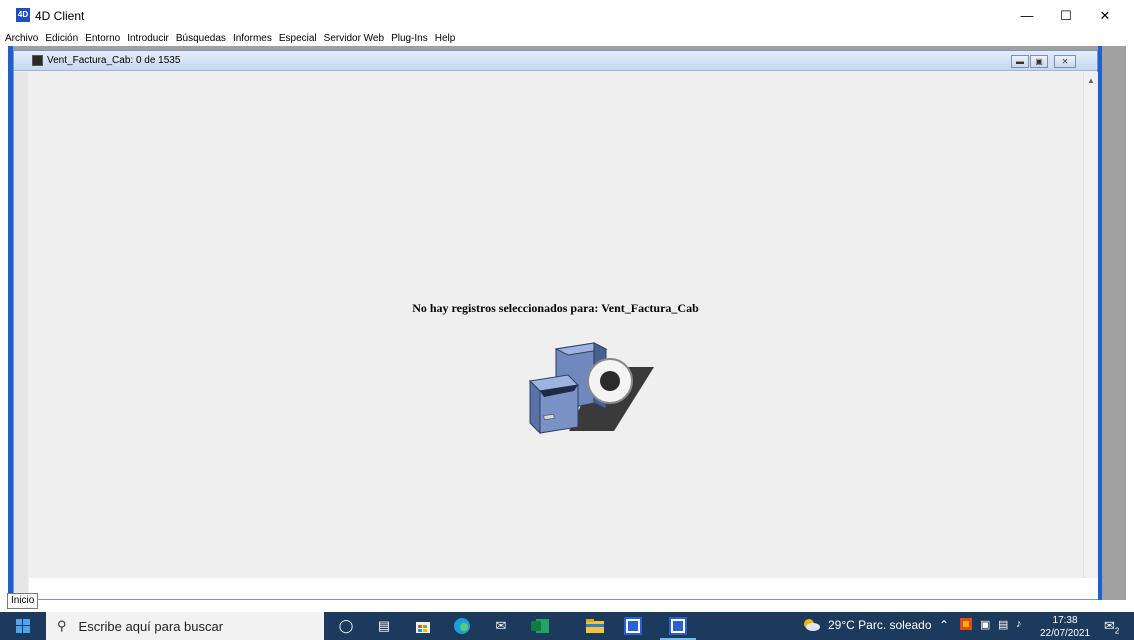  Describe the element at coordinates (1066, 15) in the screenshot. I see `maximize-button: ☐` at that location.